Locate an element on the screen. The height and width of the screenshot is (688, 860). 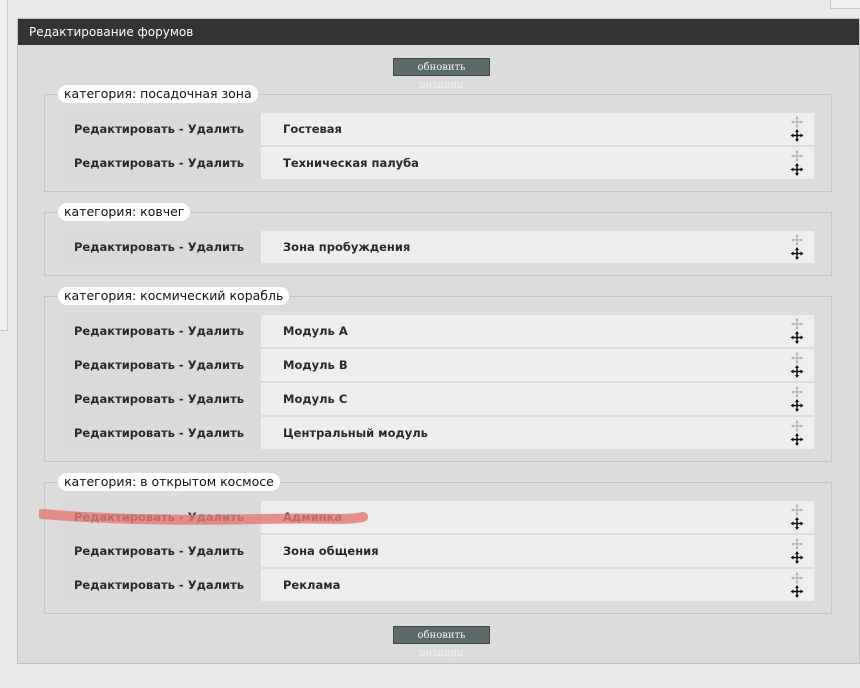
forum-name: Модуль C is located at coordinates (537, 399).